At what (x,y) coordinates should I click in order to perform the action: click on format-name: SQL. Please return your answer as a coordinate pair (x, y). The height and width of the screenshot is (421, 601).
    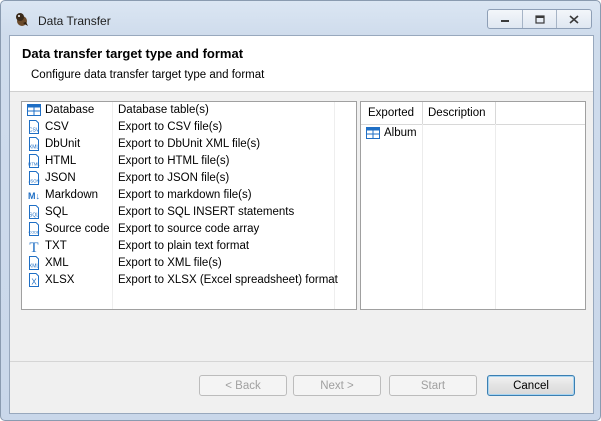
    Looking at the image, I should click on (57, 212).